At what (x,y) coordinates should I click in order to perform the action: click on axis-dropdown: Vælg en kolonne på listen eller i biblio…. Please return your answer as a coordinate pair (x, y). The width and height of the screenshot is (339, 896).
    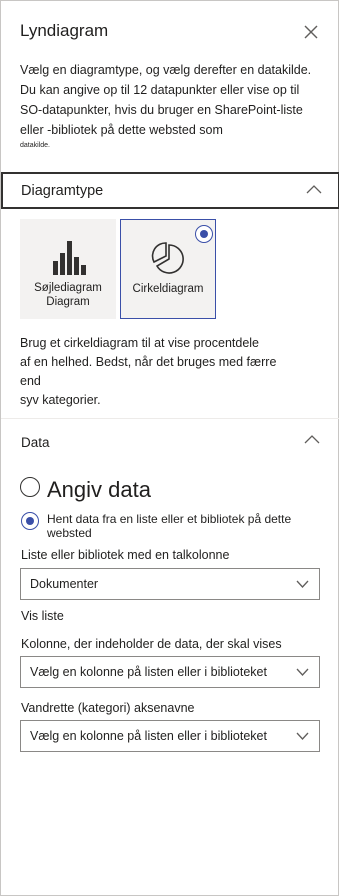
    Looking at the image, I should click on (170, 736).